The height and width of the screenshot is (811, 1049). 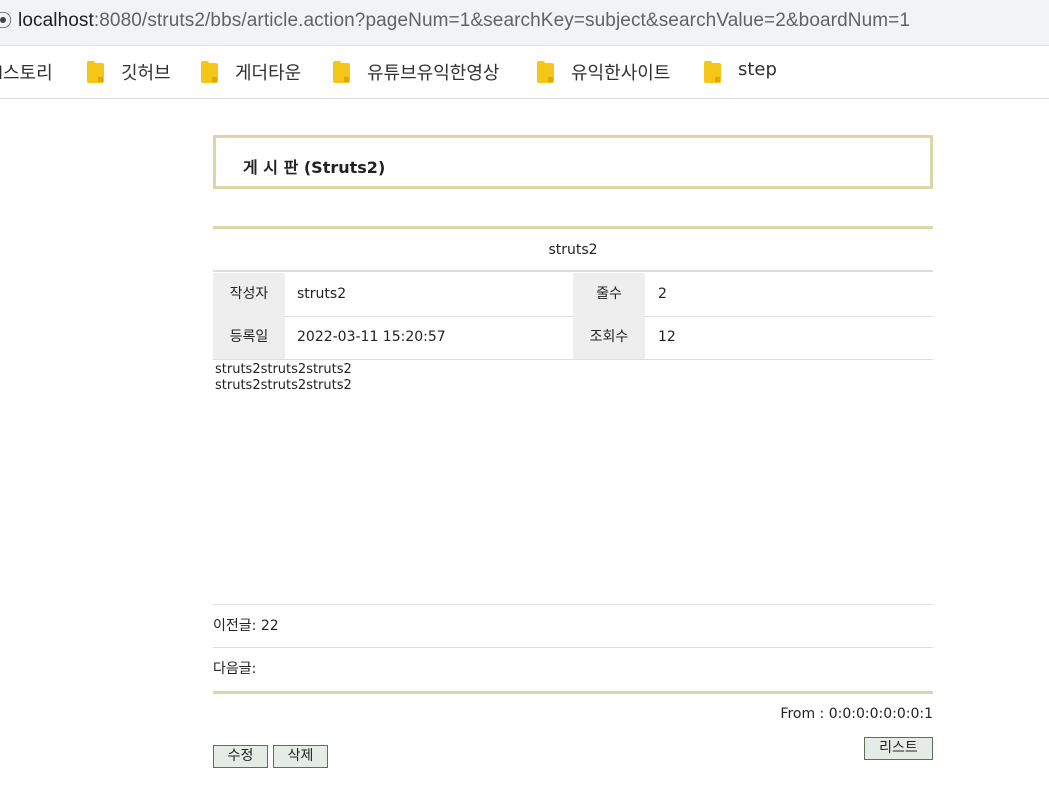 What do you see at coordinates (856, 714) in the screenshot?
I see `client-ip: From : 0:0:0:0:0:0:0:1` at bounding box center [856, 714].